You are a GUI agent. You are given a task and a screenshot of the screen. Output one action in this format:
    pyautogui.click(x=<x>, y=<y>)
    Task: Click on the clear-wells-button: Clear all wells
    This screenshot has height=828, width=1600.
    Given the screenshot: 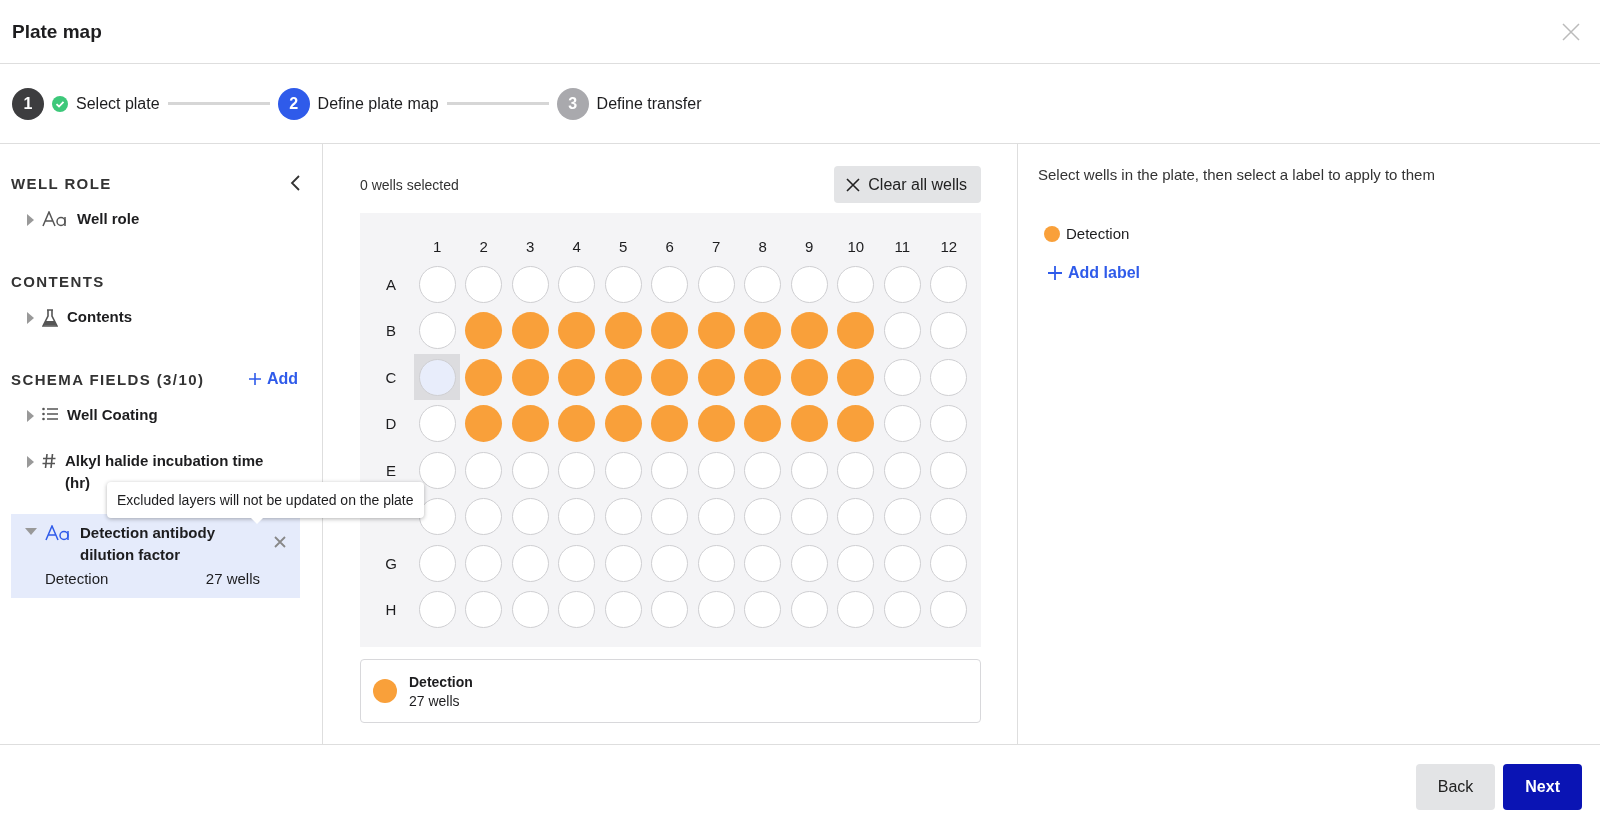 What is the action you would take?
    pyautogui.click(x=907, y=184)
    